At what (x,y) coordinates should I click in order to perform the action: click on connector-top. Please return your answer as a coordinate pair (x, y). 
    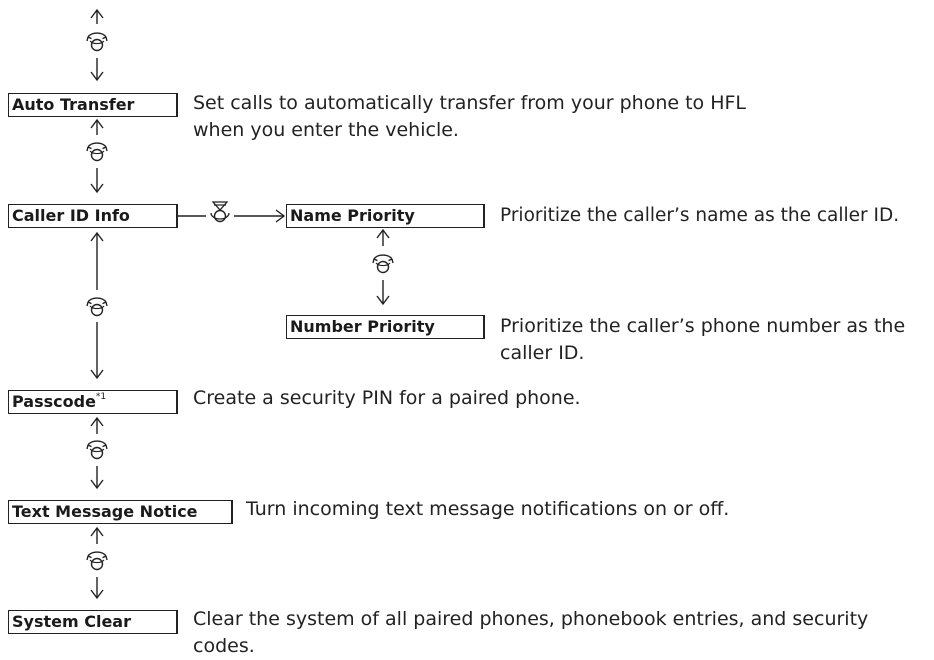
    Looking at the image, I should click on (97, 45).